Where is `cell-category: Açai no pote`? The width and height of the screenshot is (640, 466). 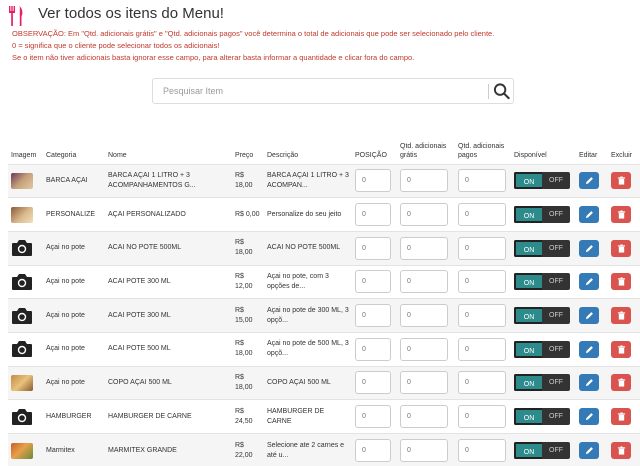
cell-category: Açai no pote is located at coordinates (74, 382).